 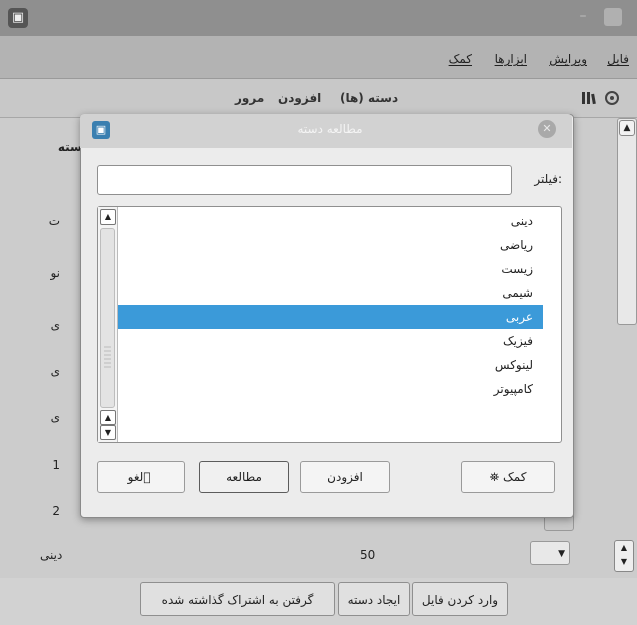 What do you see at coordinates (618, 59) in the screenshot?
I see `menu-file: فایل` at bounding box center [618, 59].